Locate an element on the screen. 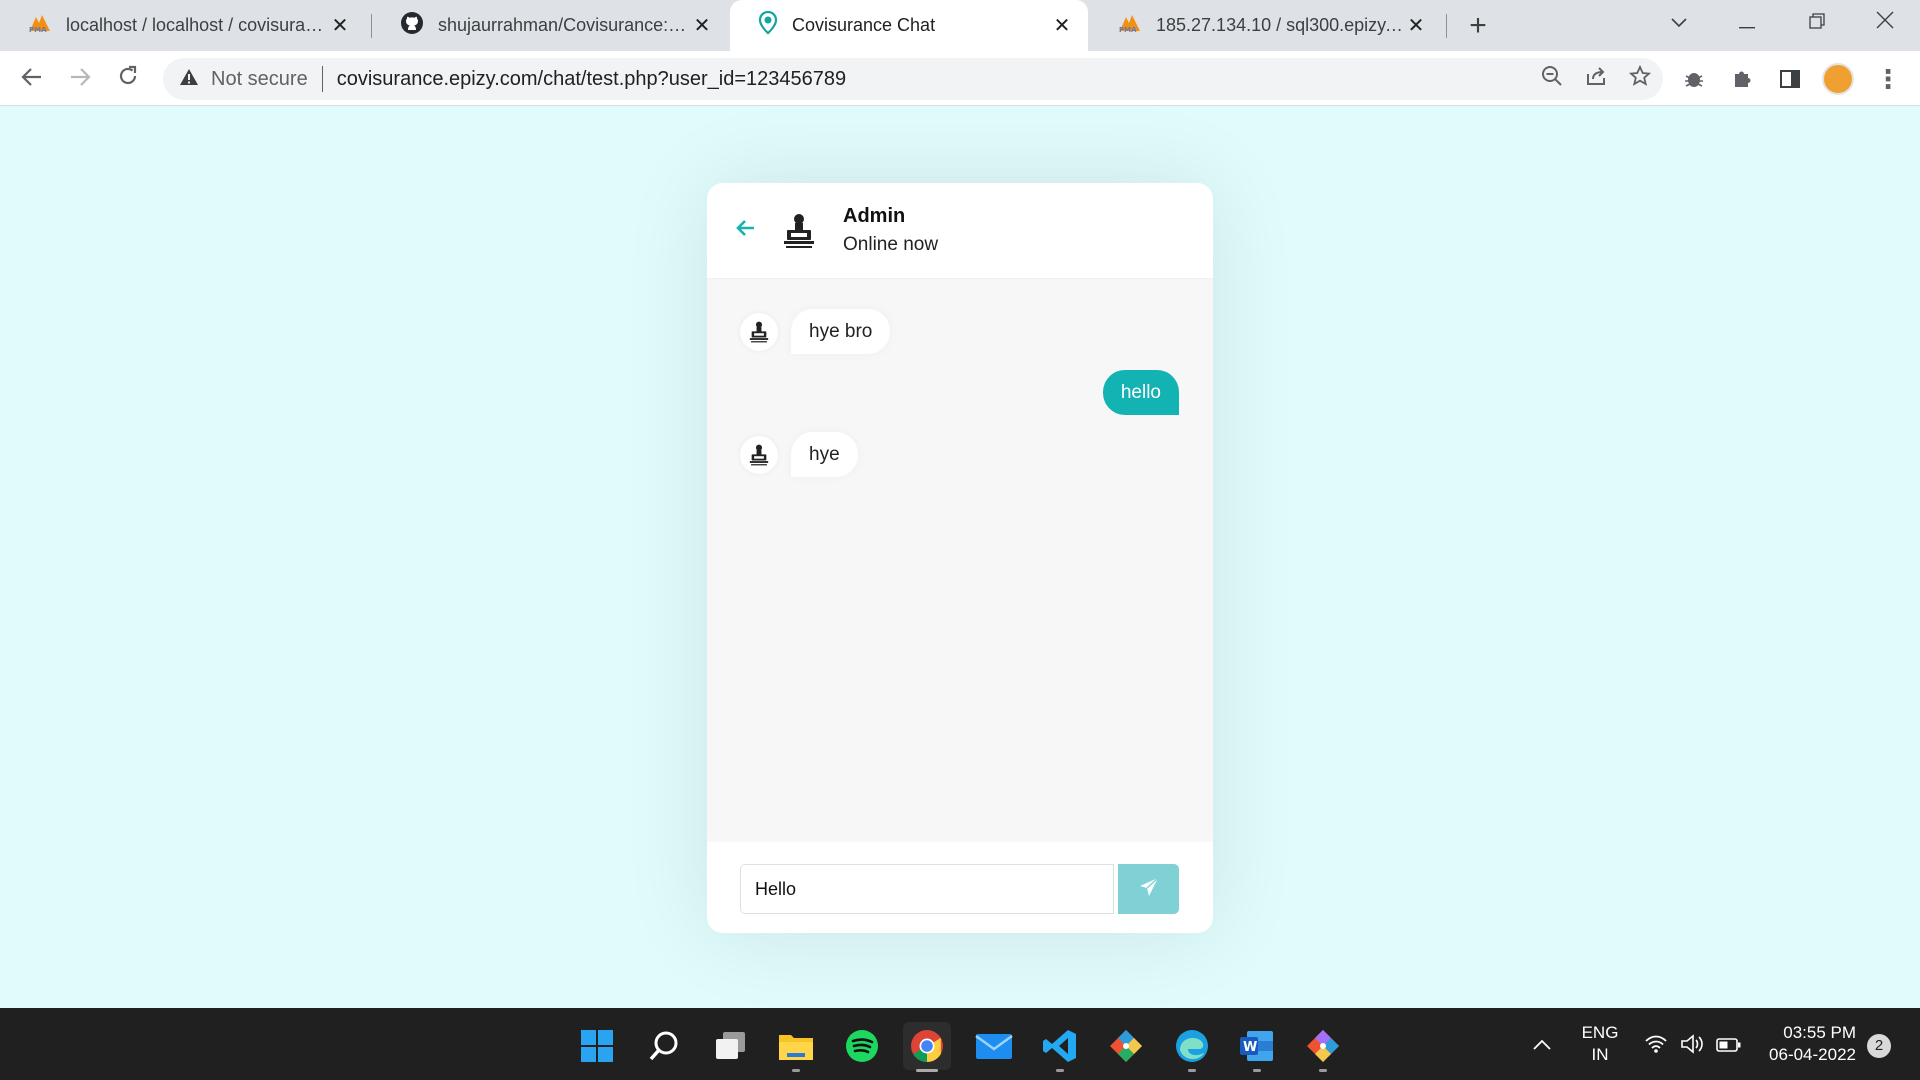  profile-avatar is located at coordinates (1838, 79).